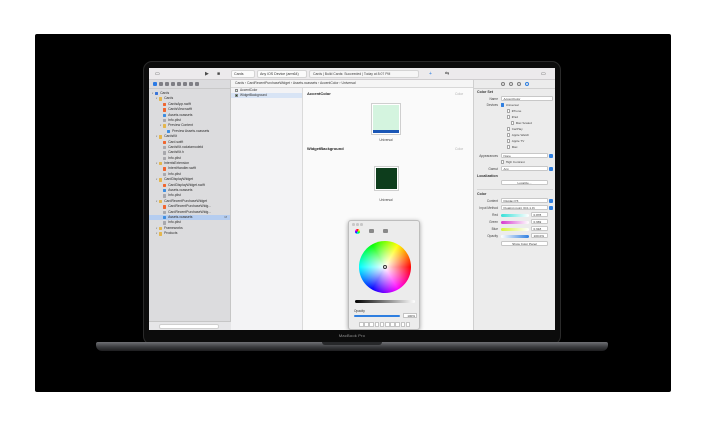  I want to click on device-checkbox: Mac, so click(512, 147).